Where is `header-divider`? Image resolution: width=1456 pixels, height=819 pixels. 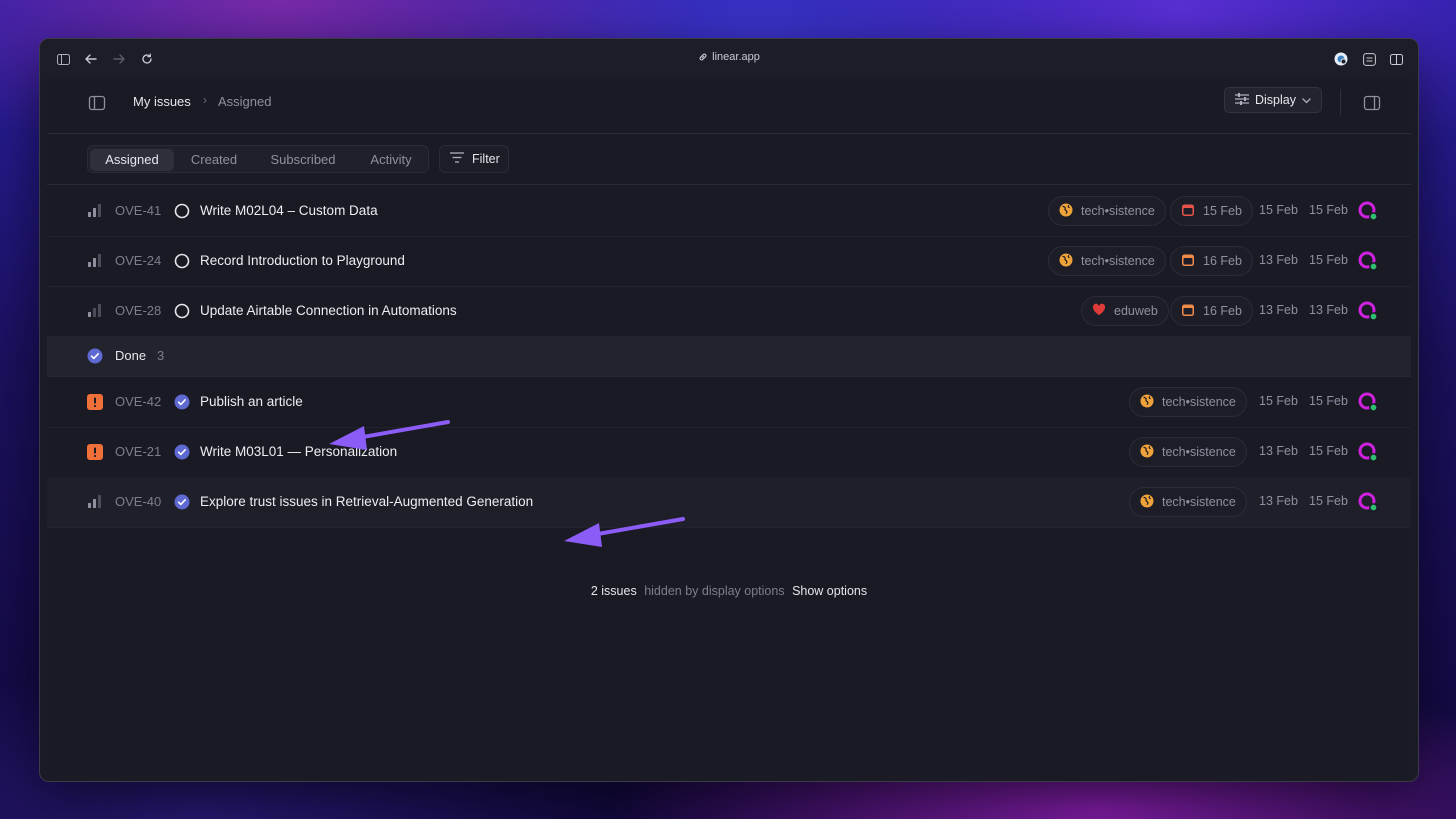 header-divider is located at coordinates (1340, 102).